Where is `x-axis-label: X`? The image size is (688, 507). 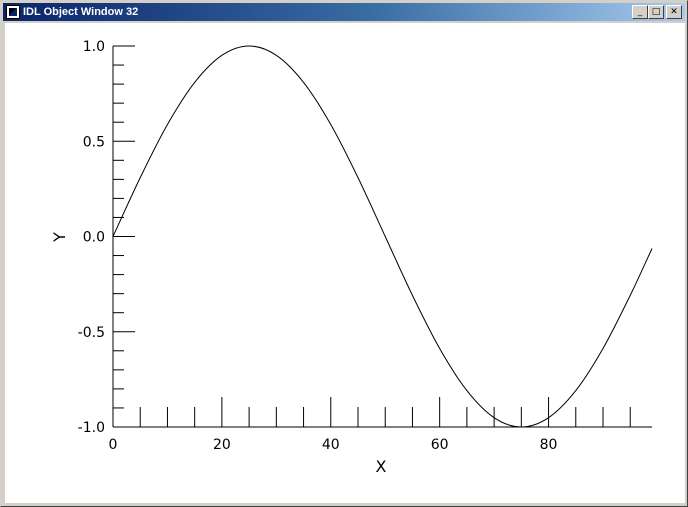
x-axis-label: X is located at coordinates (381, 466).